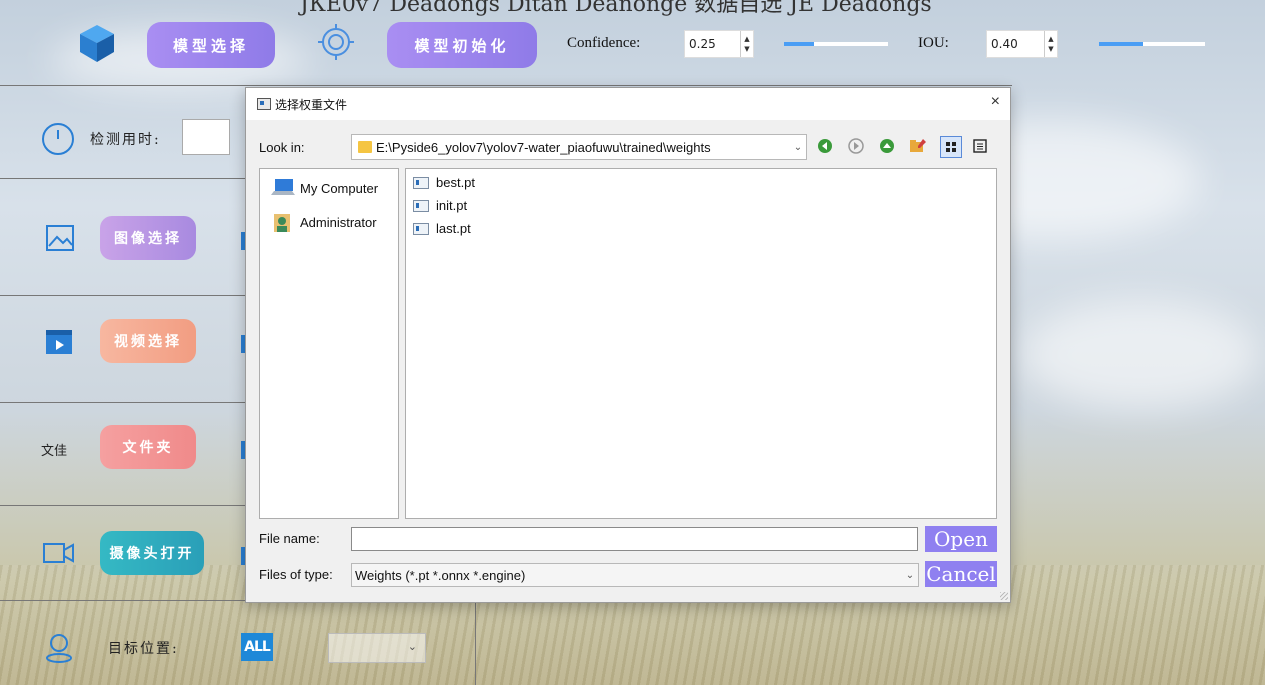 Image resolution: width=1265 pixels, height=685 pixels. Describe the element at coordinates (296, 574) in the screenshot. I see `files-of-type-label: Files of type:` at that location.